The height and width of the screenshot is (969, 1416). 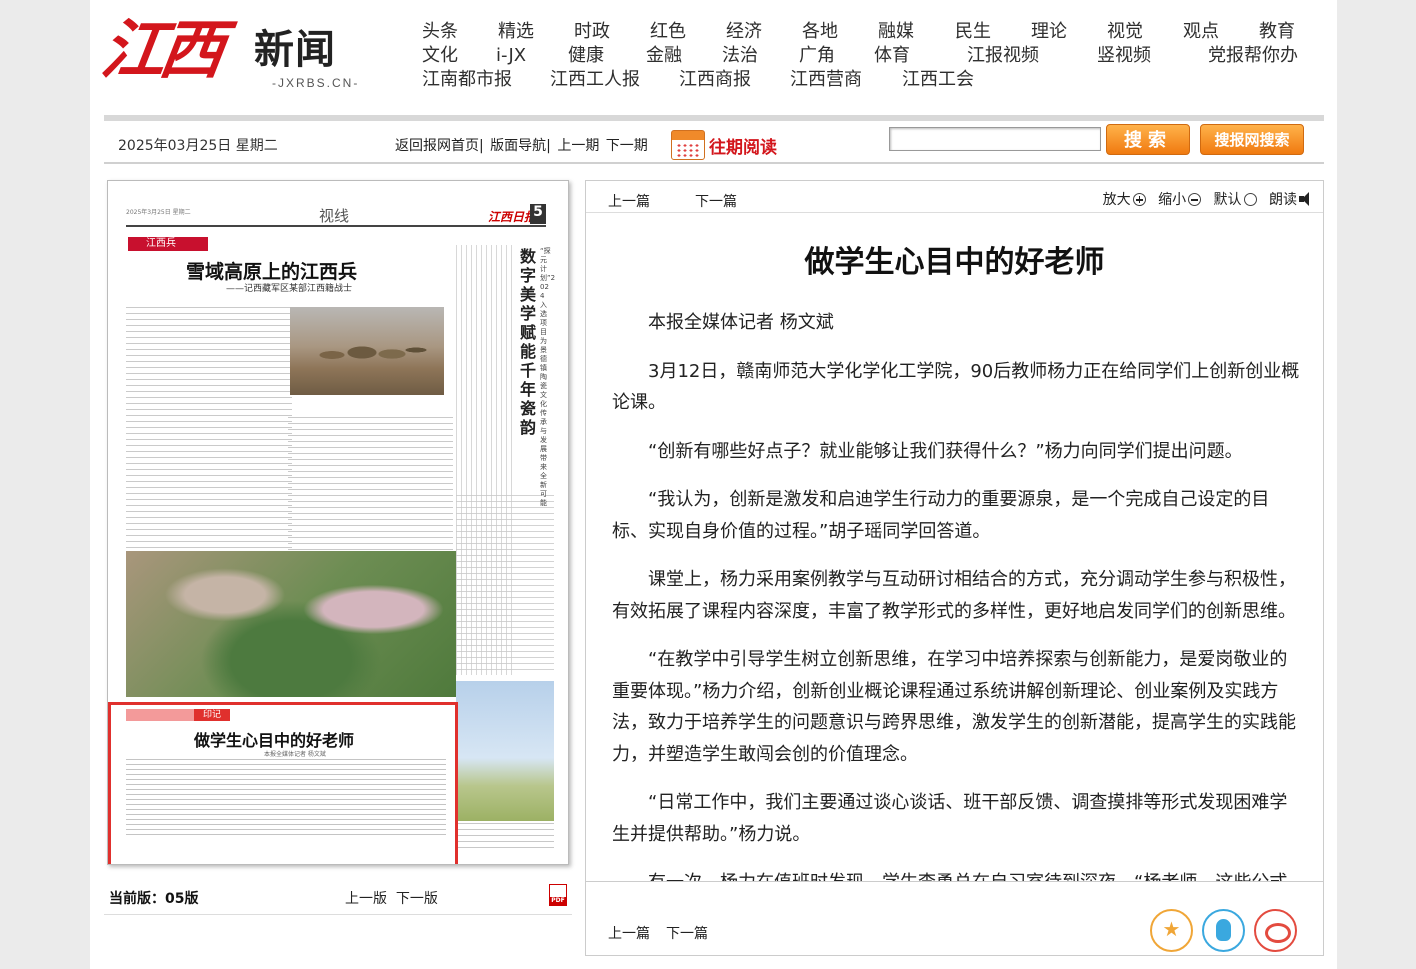 I want to click on next-edition-link: 下一版, so click(x=417, y=899).